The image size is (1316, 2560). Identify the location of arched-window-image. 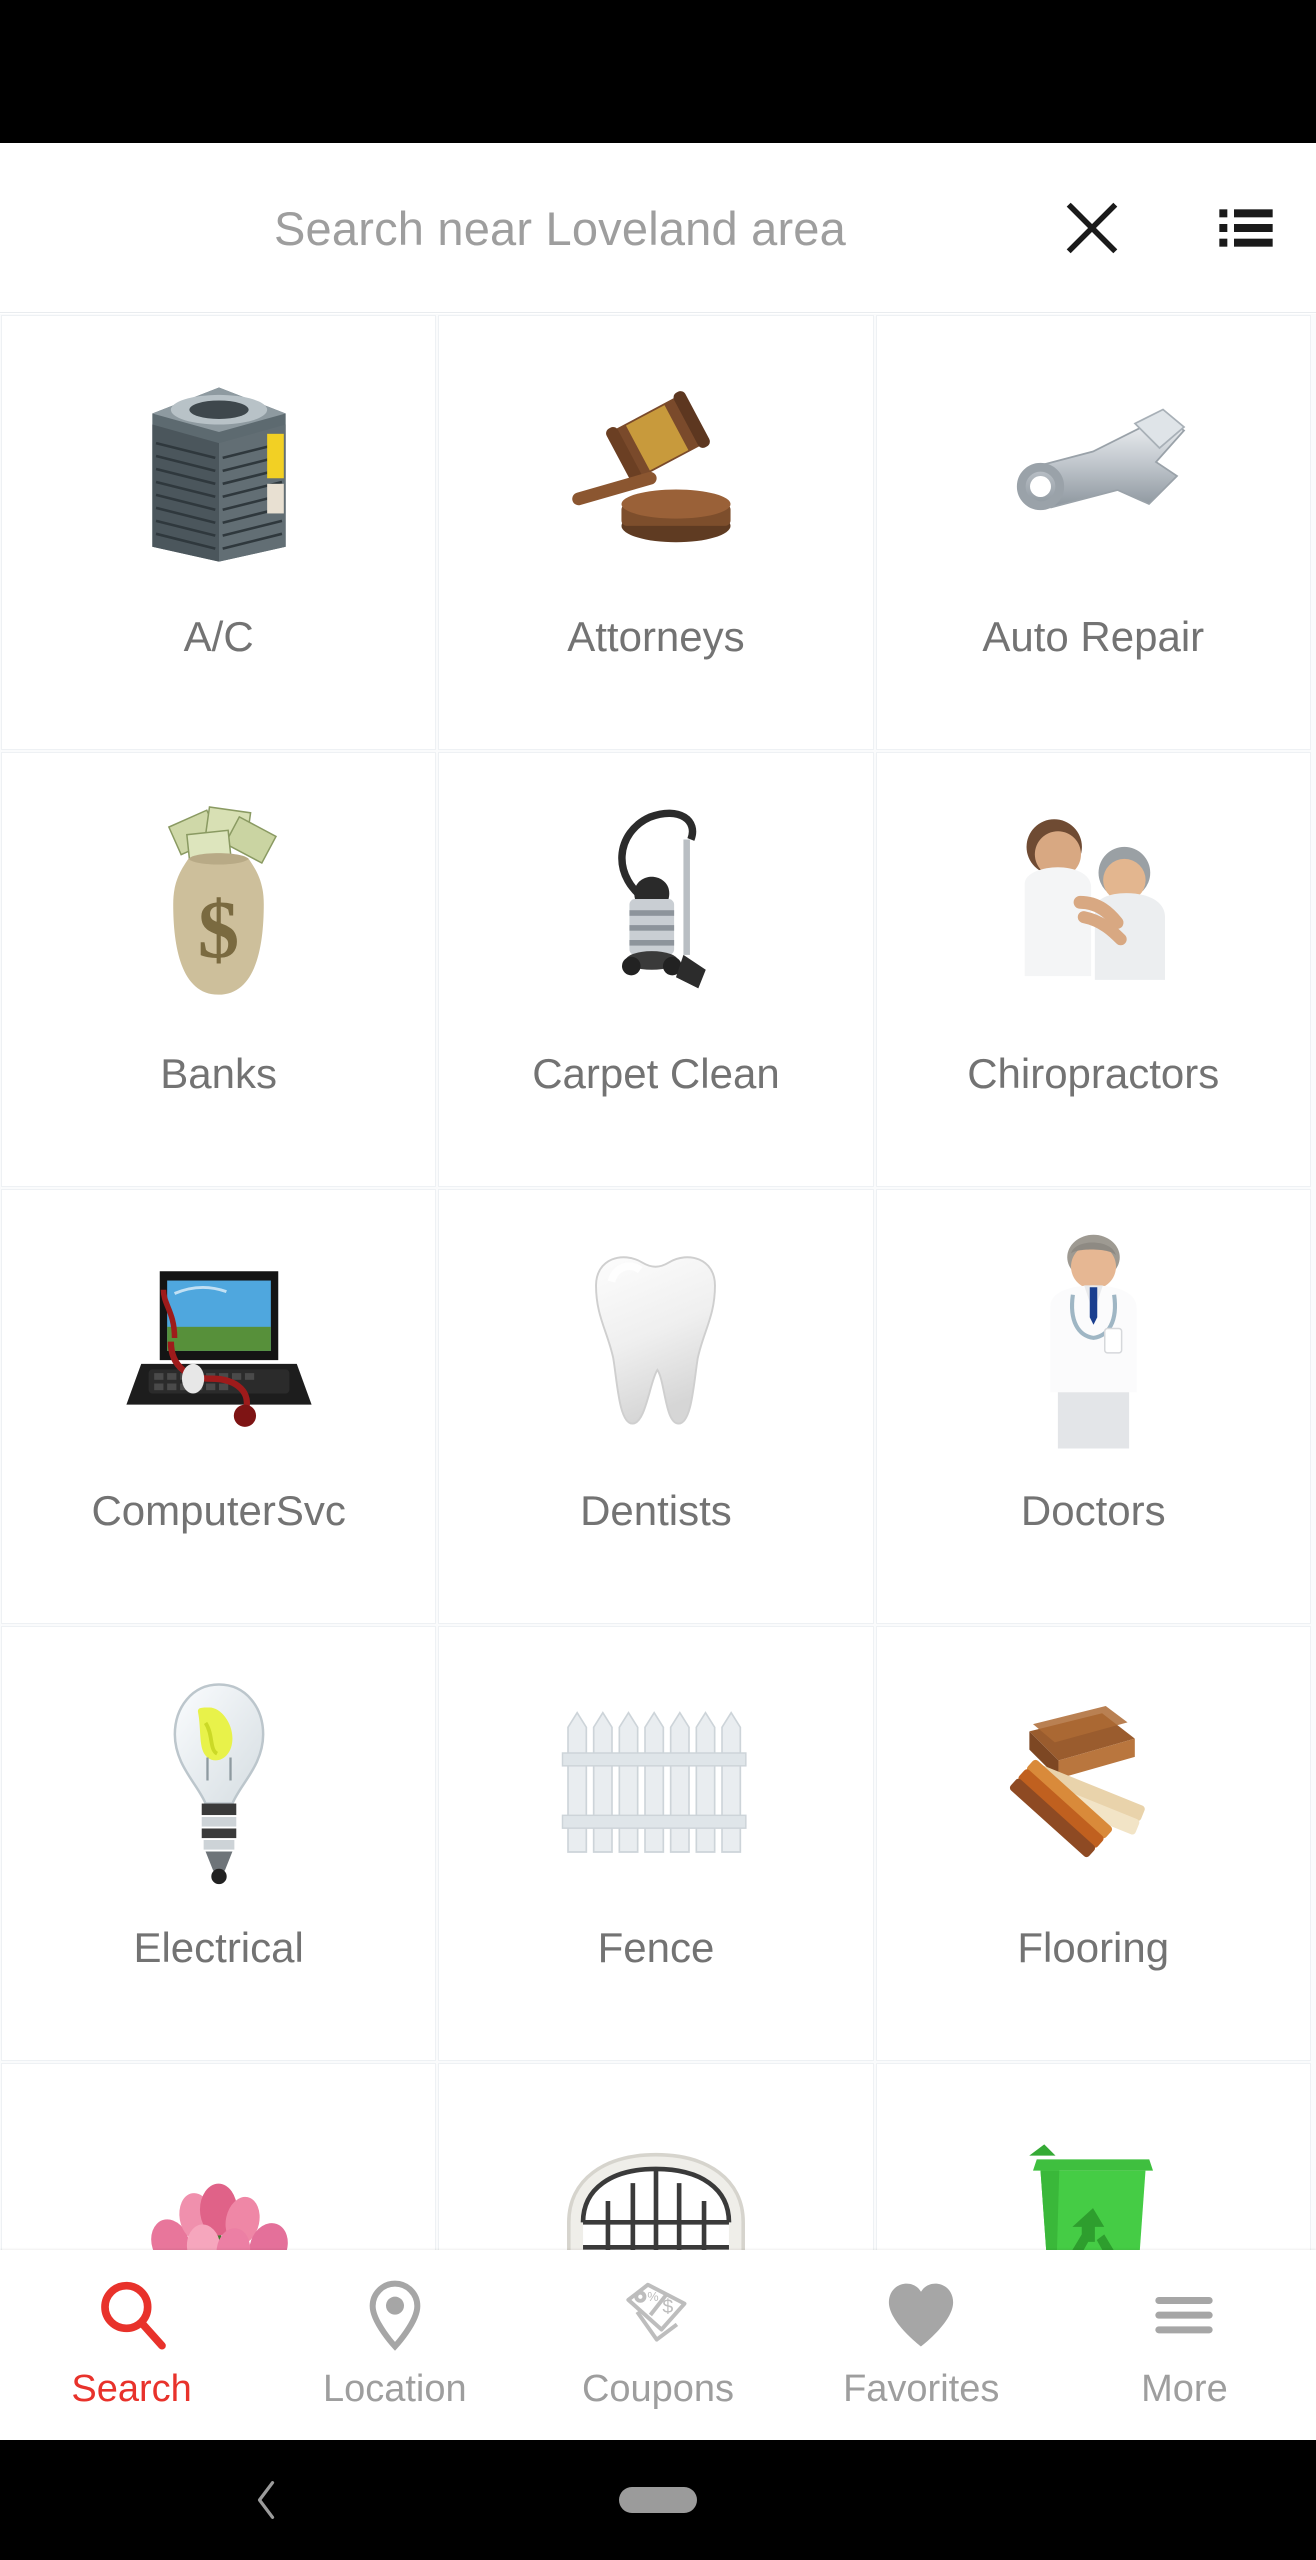
(655, 2157).